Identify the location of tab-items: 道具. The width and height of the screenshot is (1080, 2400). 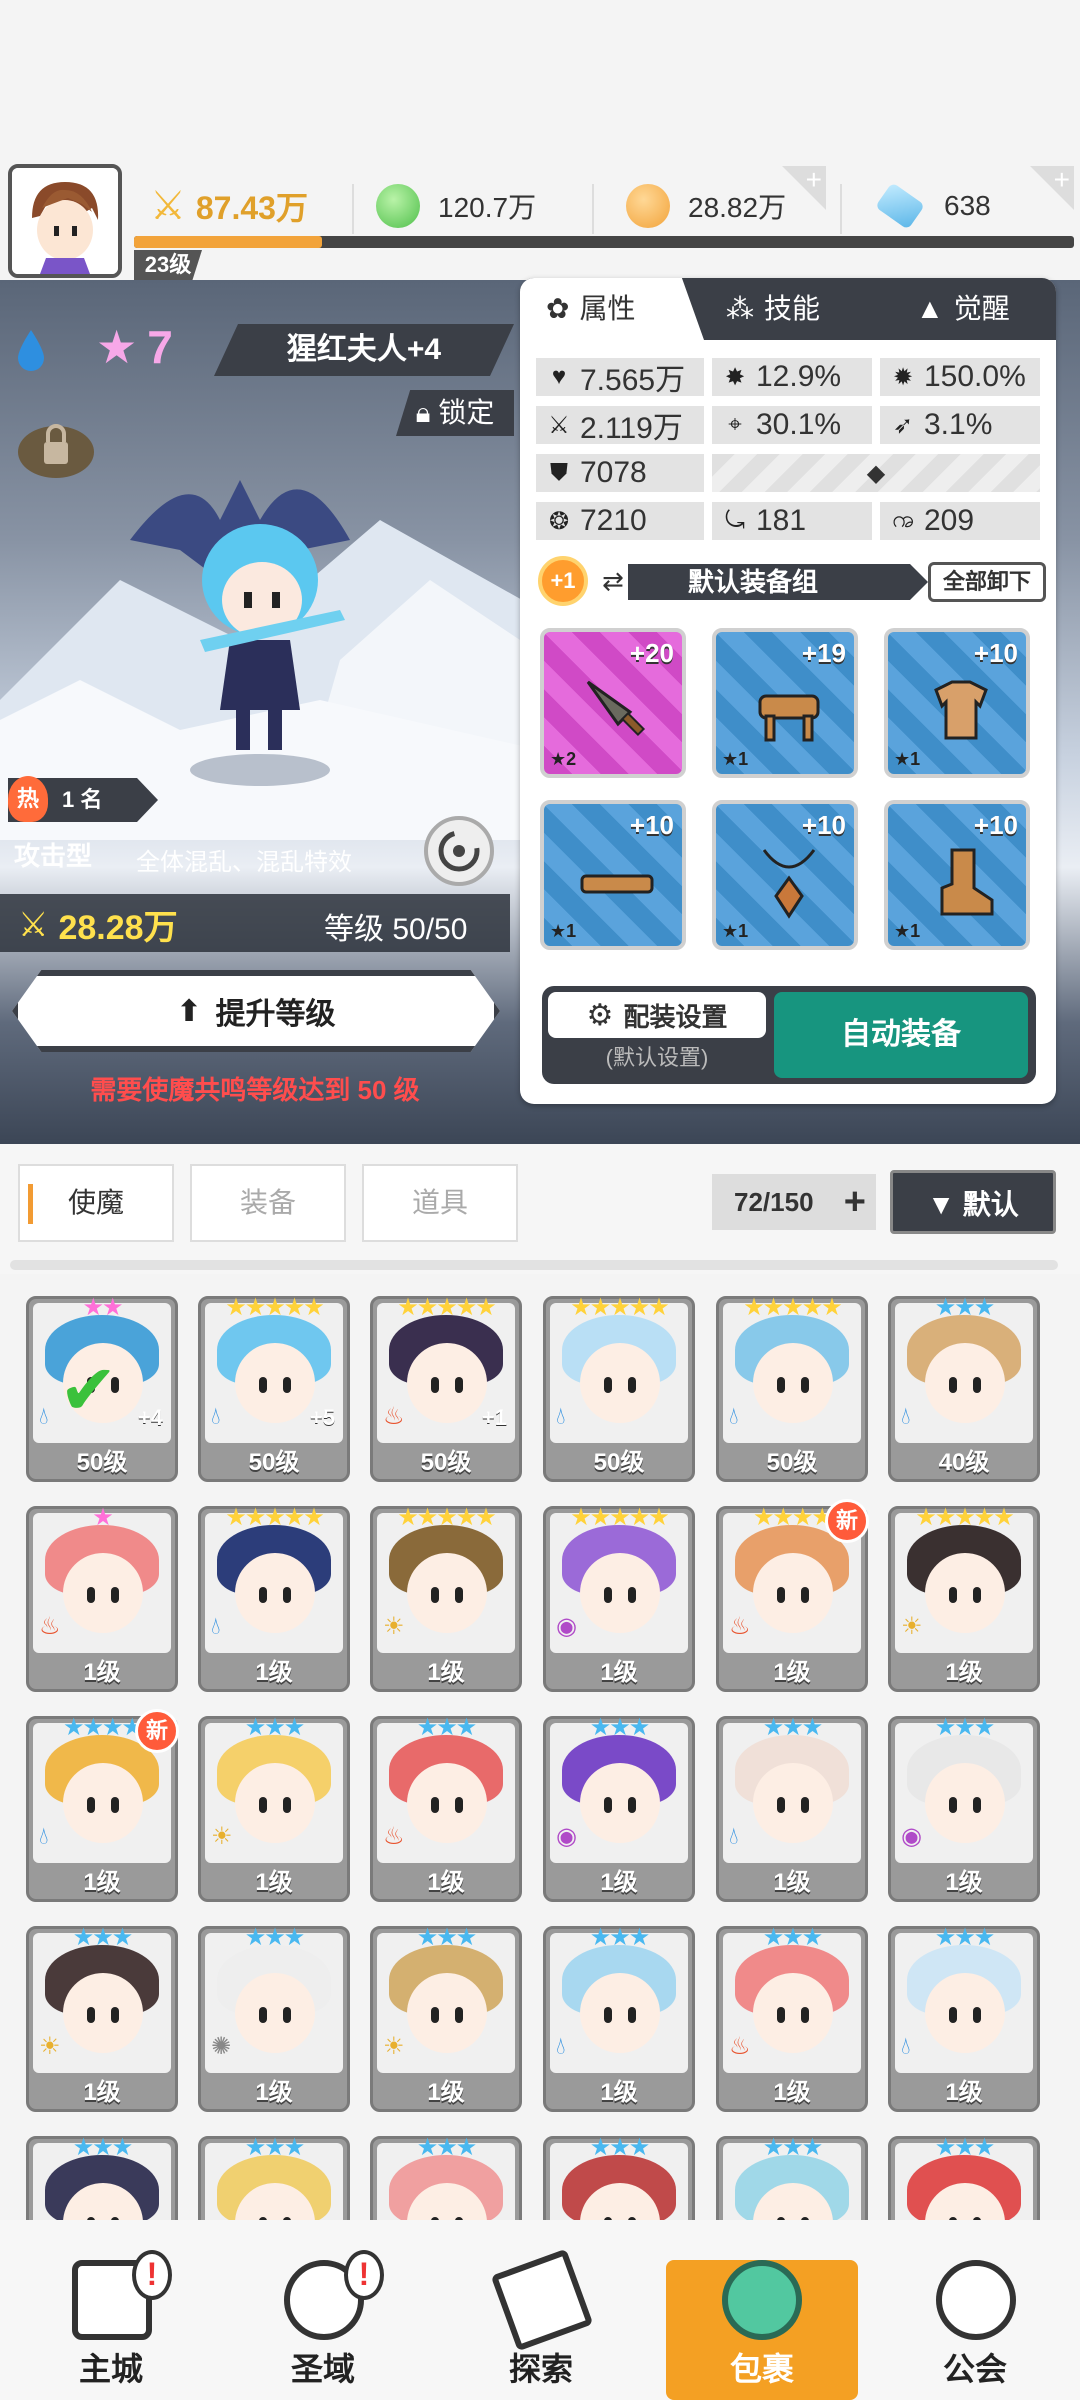
(440, 1203).